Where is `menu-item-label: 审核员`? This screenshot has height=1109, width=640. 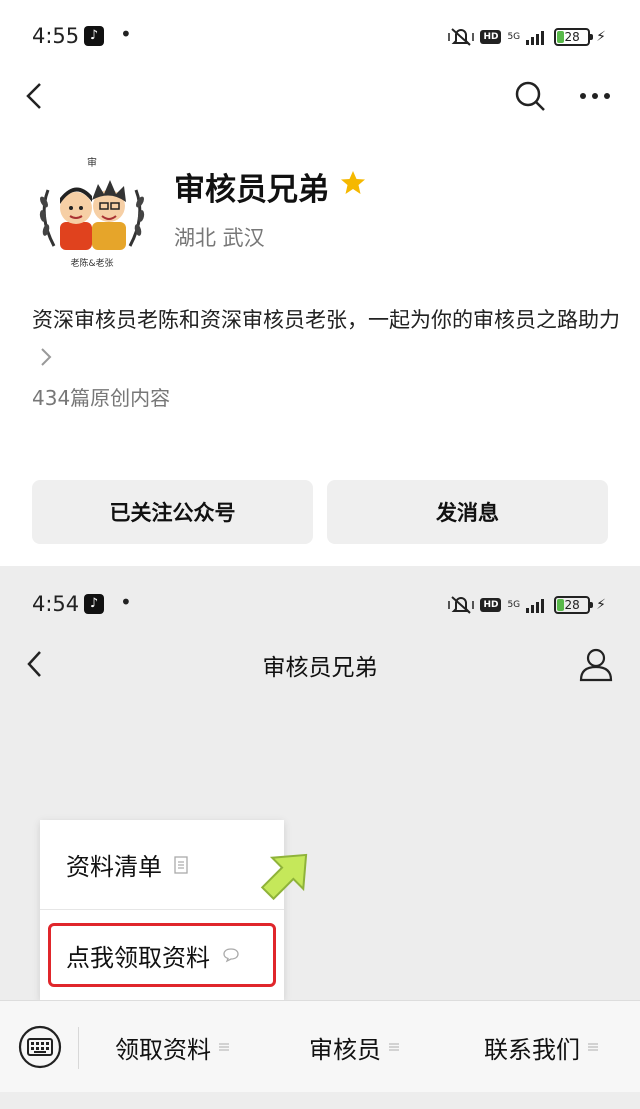
menu-item-label: 审核员 is located at coordinates (345, 1049).